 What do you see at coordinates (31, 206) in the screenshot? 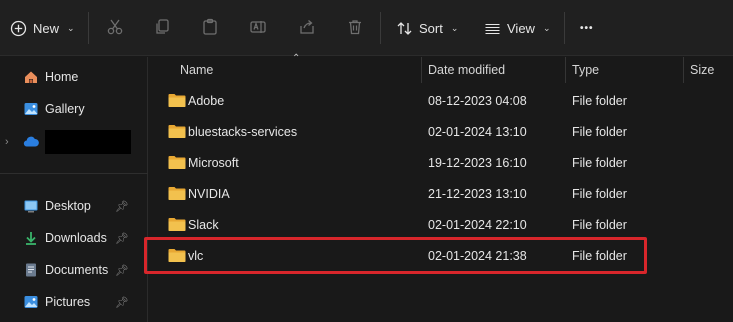
I see `desktop-icon` at bounding box center [31, 206].